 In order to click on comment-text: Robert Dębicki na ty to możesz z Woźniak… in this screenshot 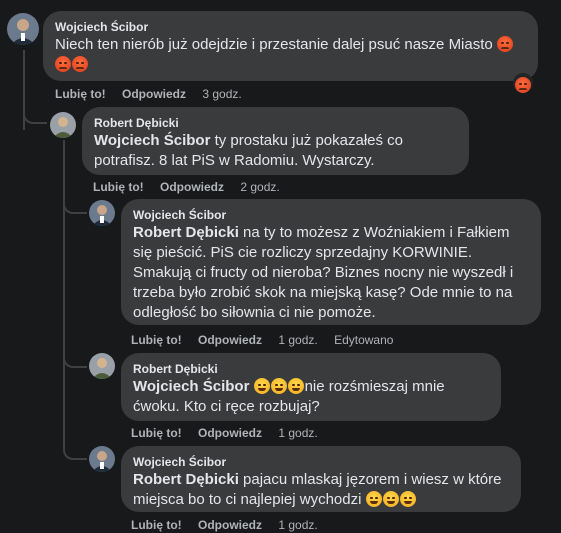, I will do `click(331, 273)`.